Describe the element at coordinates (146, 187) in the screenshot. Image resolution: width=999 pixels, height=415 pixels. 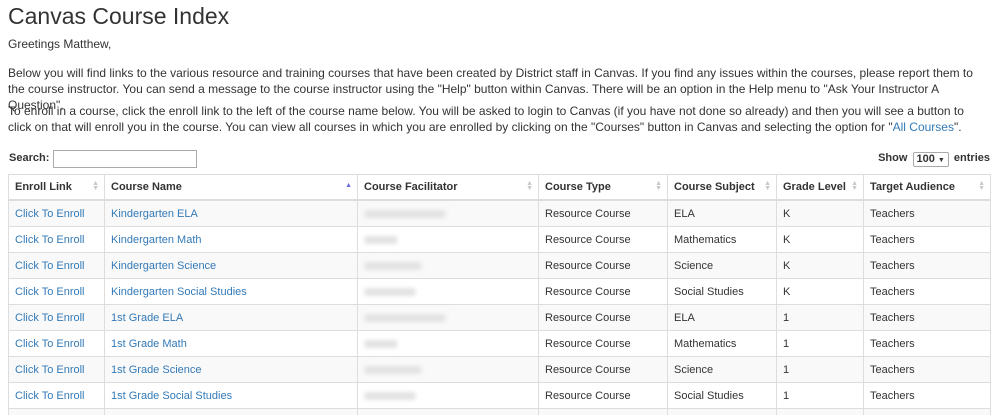
I see `column-header-label: Course Name` at that location.